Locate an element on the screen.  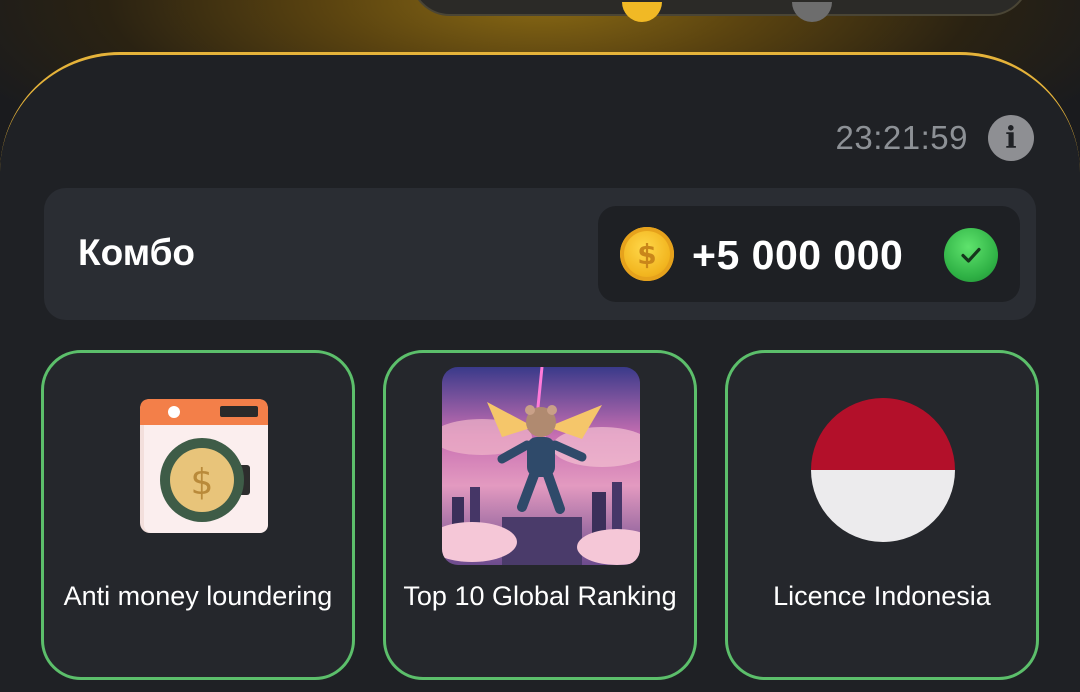
combo-card-licence-indonesia: Licence Indonesia is located at coordinates (882, 515).